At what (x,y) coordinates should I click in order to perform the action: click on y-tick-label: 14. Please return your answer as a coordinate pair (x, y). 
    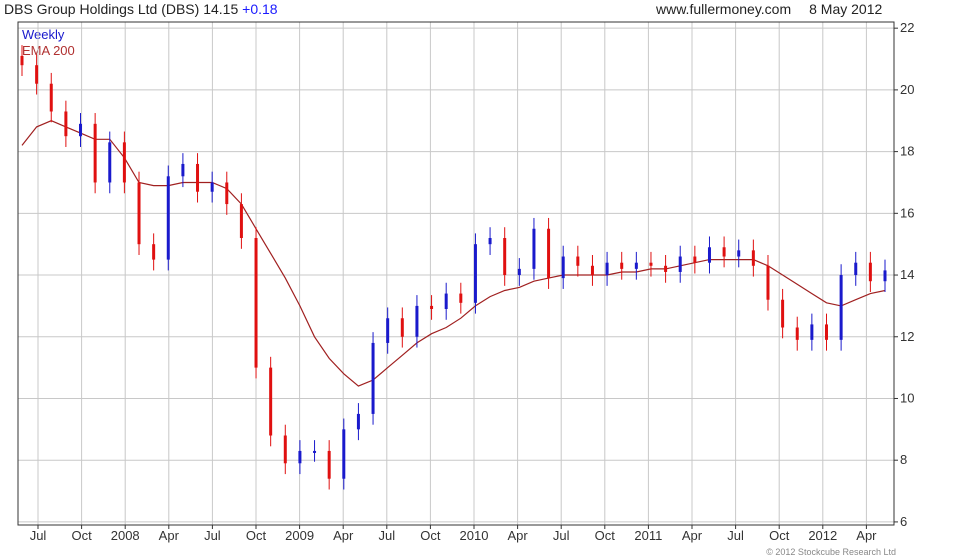
    Looking at the image, I should click on (907, 274).